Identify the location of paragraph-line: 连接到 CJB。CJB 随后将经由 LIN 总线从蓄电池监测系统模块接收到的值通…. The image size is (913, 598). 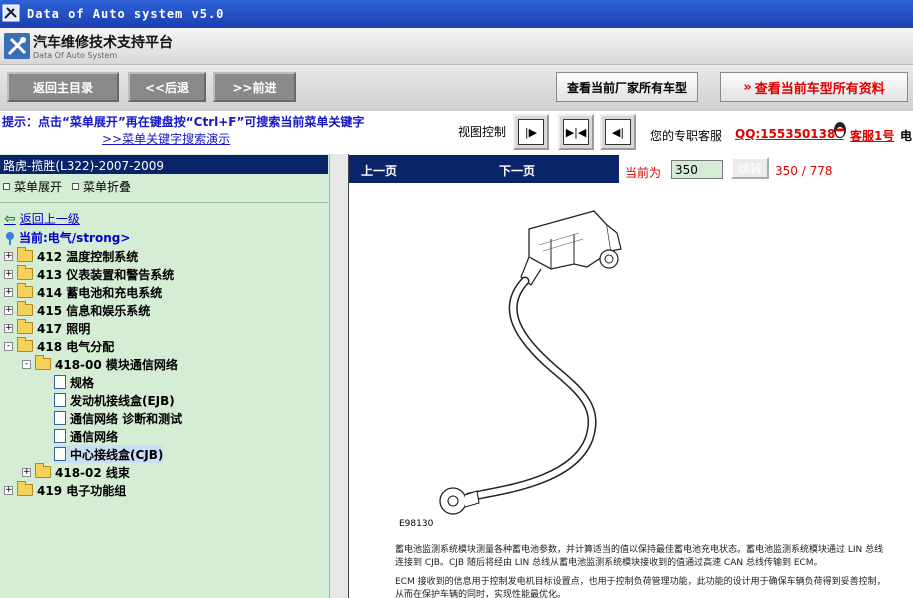
(609, 563).